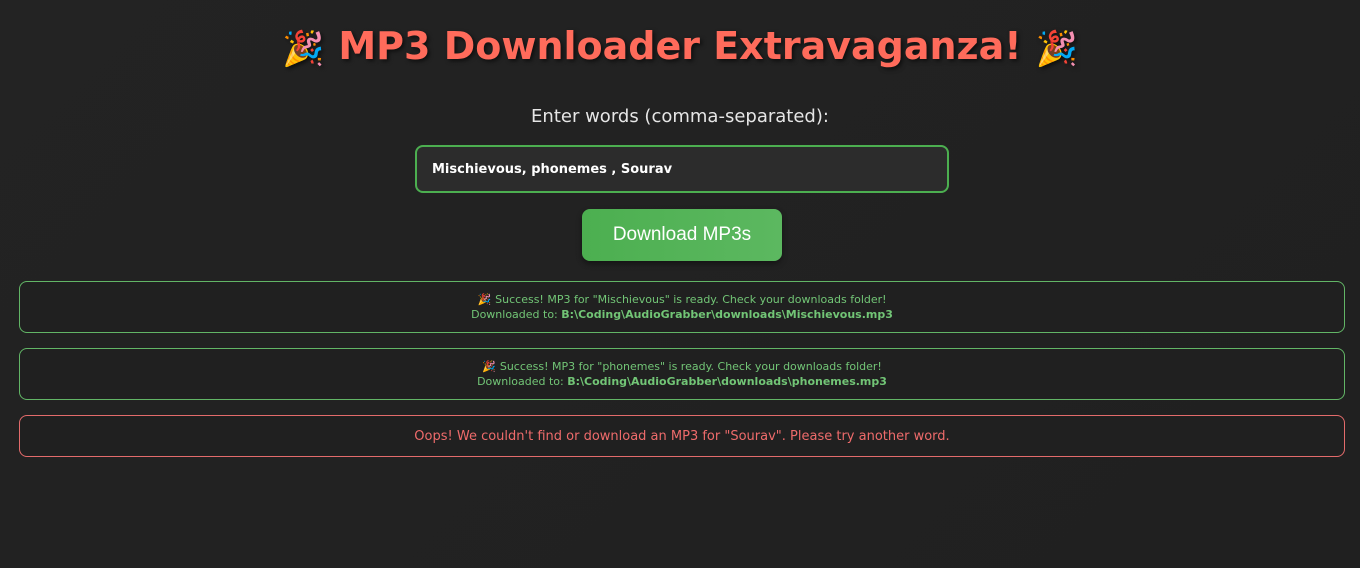  I want to click on words-input, so click(682, 169).